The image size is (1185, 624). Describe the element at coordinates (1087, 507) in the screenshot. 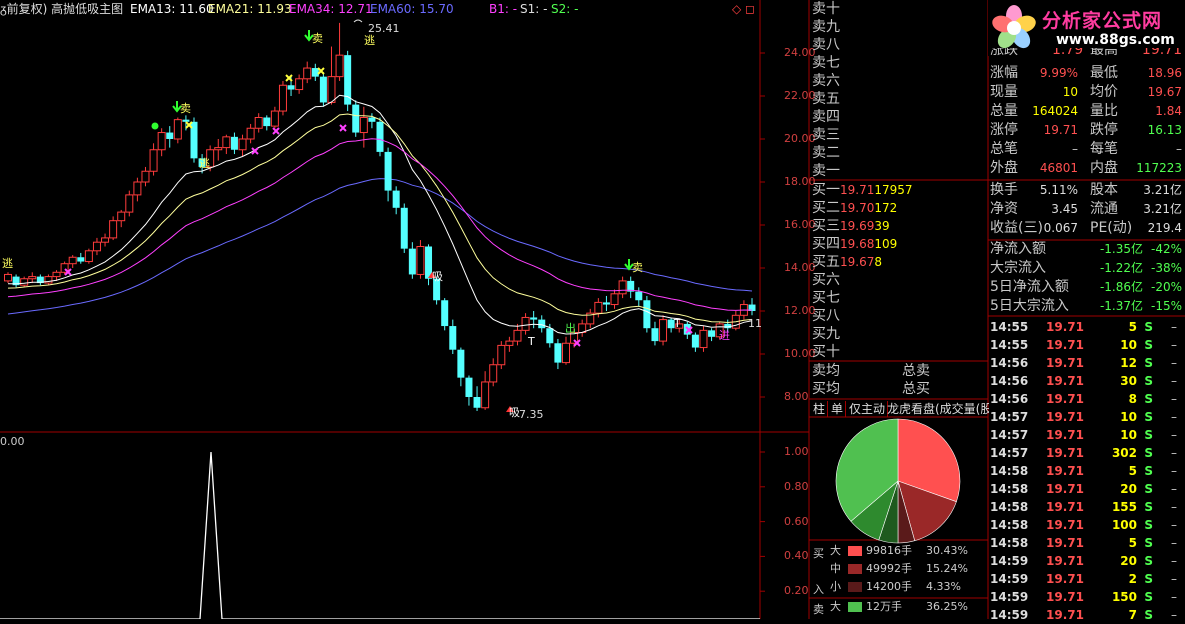

I see `tick-row: 14:58 19.71 155 S –` at that location.